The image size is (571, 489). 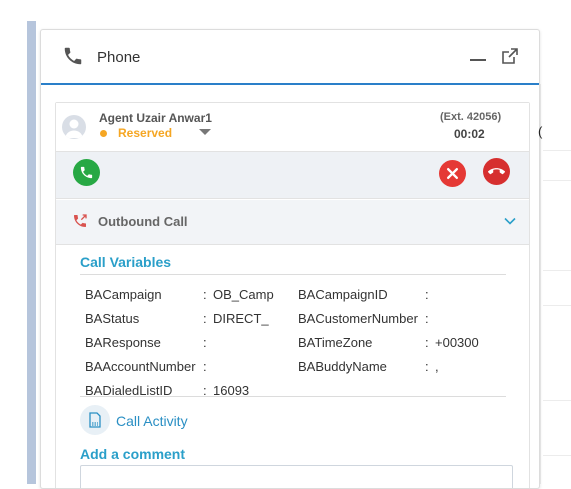 I want to click on chevron-down-icon, so click(x=510, y=221).